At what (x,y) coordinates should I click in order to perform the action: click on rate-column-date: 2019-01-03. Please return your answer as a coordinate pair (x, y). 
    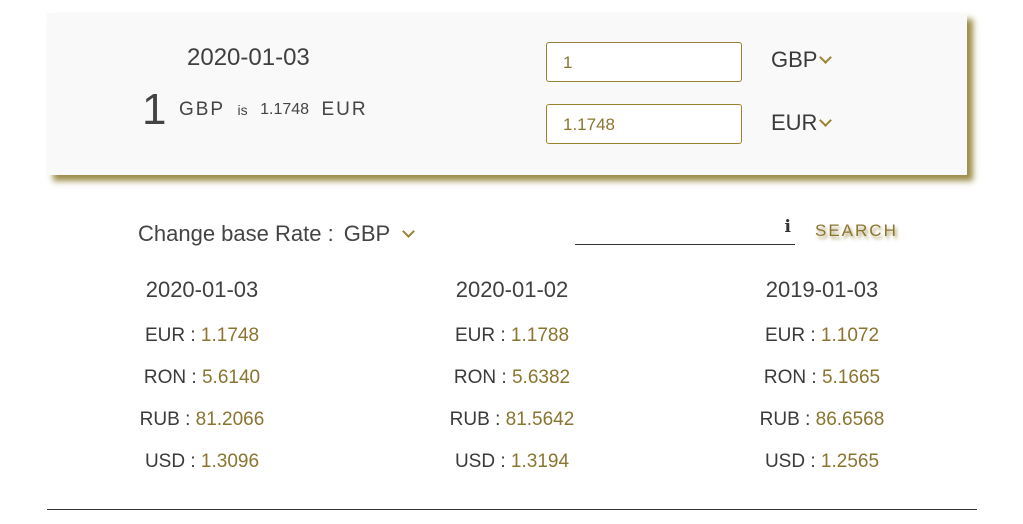
    Looking at the image, I should click on (822, 289).